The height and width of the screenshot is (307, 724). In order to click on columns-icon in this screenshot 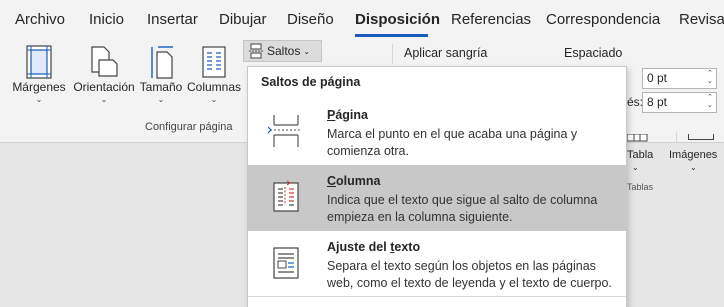, I will do `click(214, 62)`.